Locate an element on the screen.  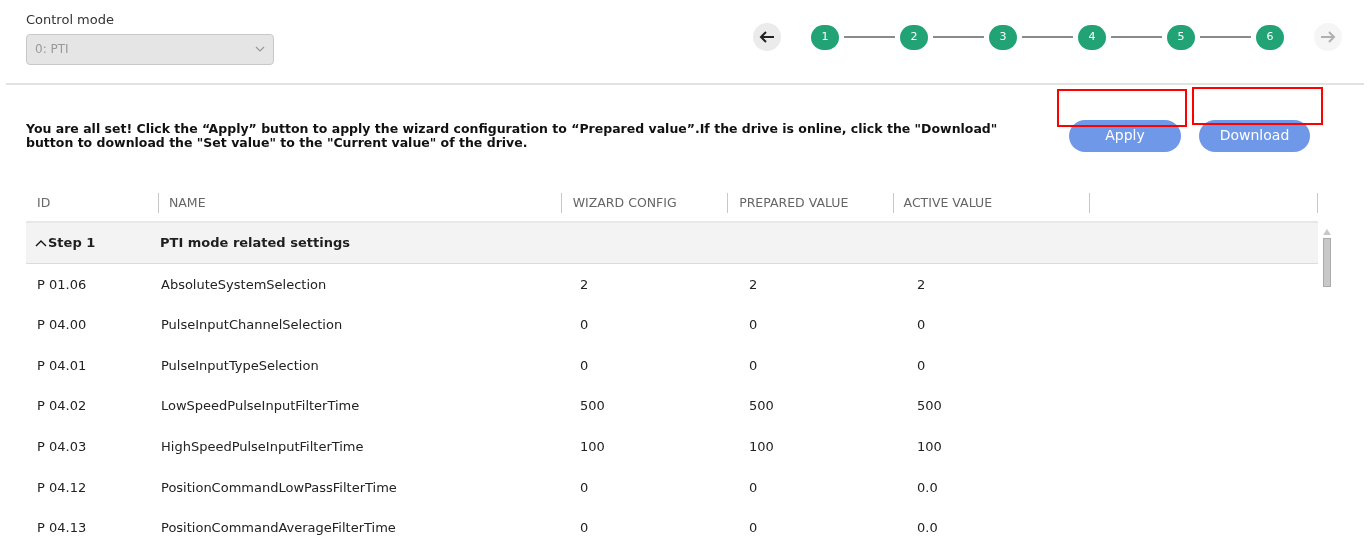
back-button is located at coordinates (767, 37).